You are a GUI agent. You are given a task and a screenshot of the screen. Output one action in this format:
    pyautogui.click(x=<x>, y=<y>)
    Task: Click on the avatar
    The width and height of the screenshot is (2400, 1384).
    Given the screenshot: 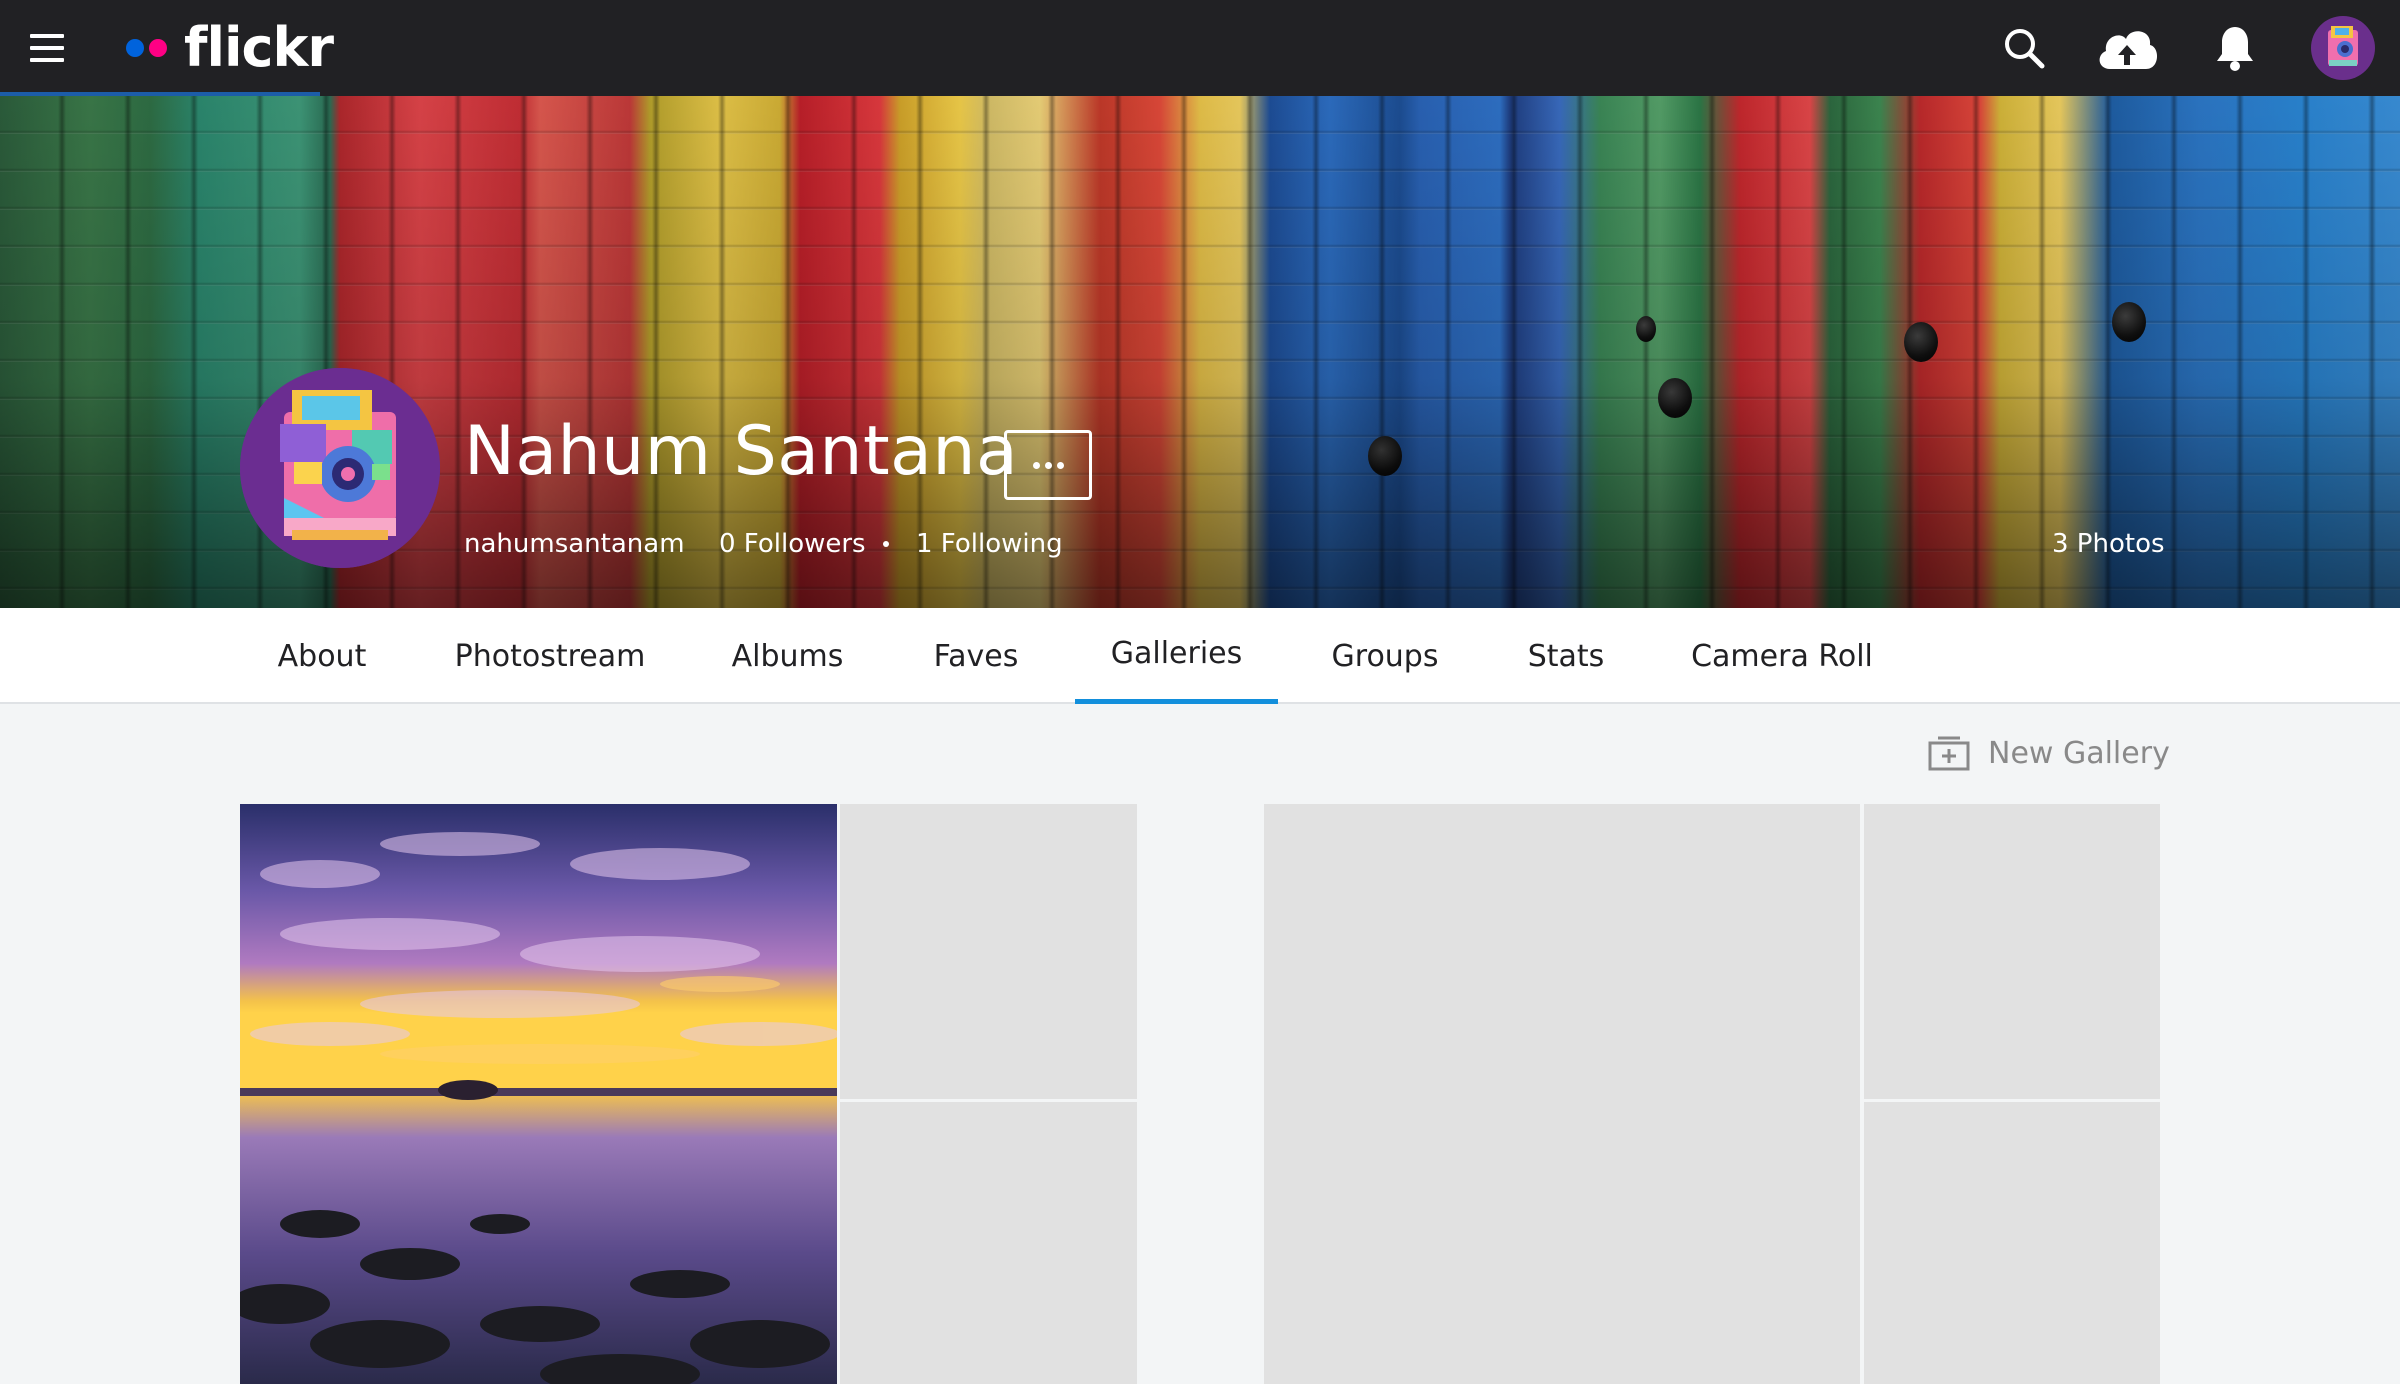 What is the action you would take?
    pyautogui.click(x=2343, y=48)
    